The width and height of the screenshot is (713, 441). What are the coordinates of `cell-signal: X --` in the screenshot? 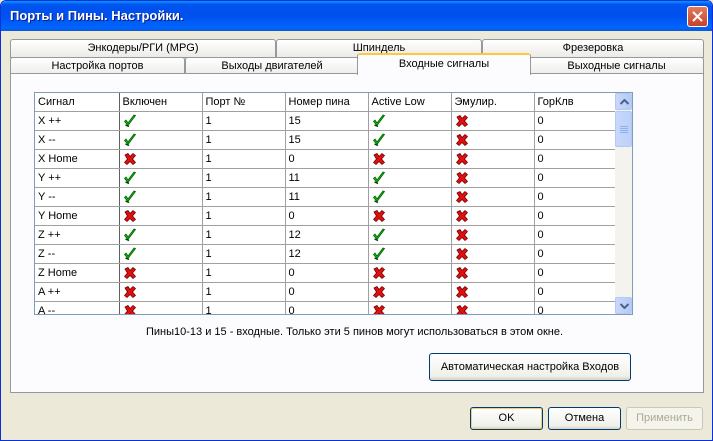 It's located at (77, 140).